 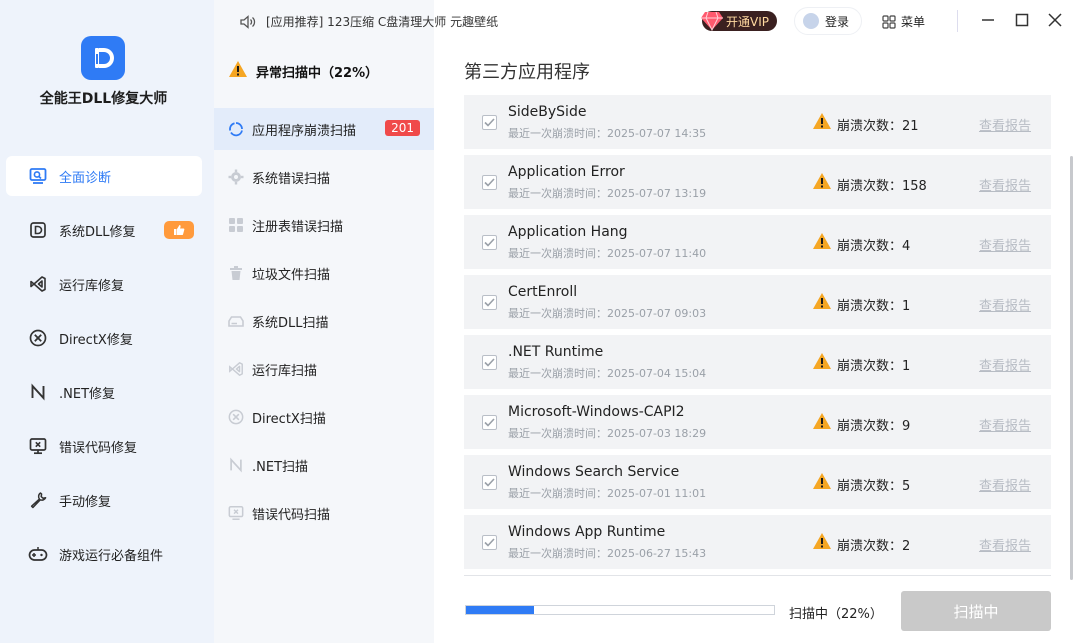 What do you see at coordinates (811, 21) in the screenshot?
I see `avatar-icon` at bounding box center [811, 21].